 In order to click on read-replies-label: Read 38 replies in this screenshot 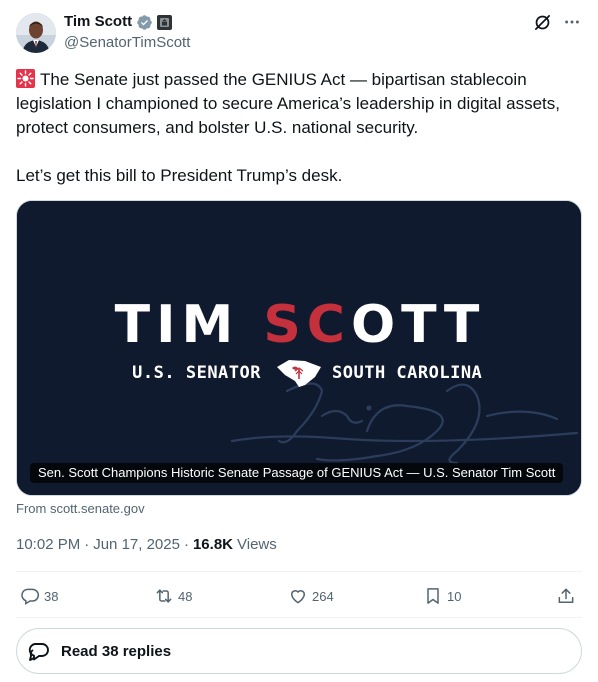, I will do `click(116, 651)`.